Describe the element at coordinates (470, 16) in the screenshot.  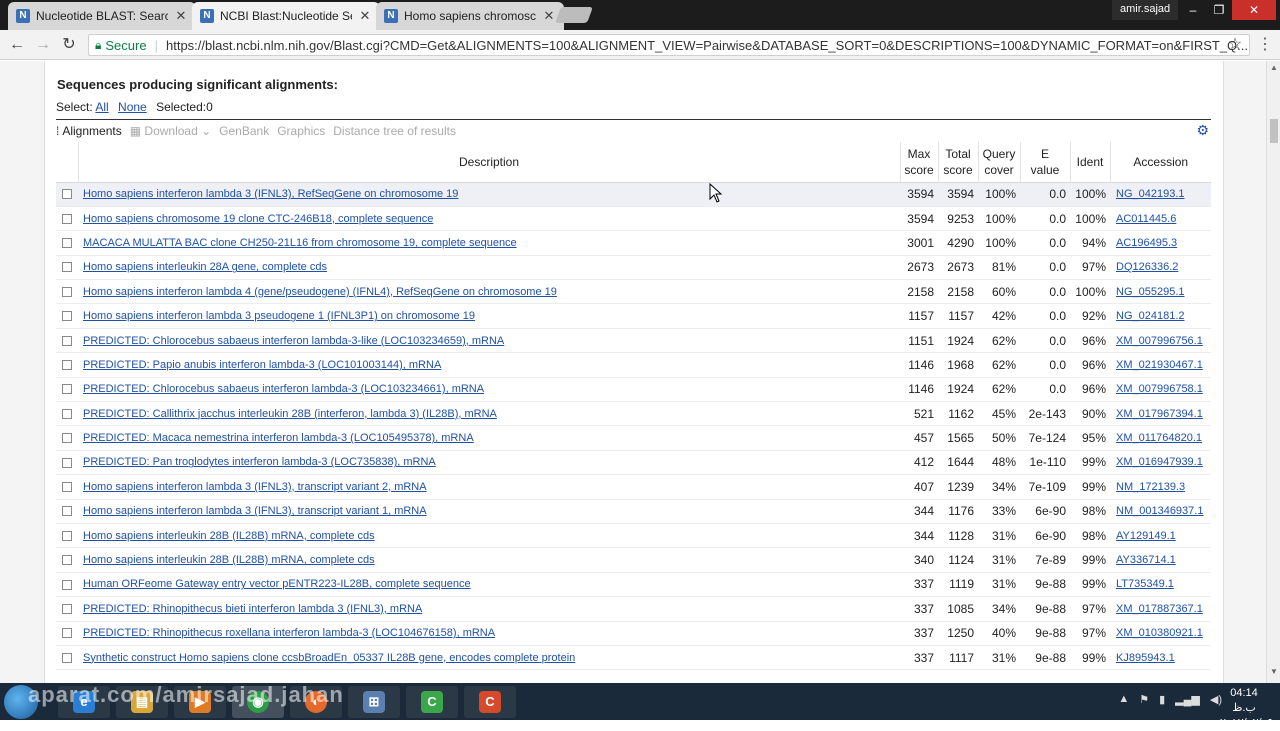
I see `tab-homo-sapiens: N Homo sapiens chromosc ✕` at that location.